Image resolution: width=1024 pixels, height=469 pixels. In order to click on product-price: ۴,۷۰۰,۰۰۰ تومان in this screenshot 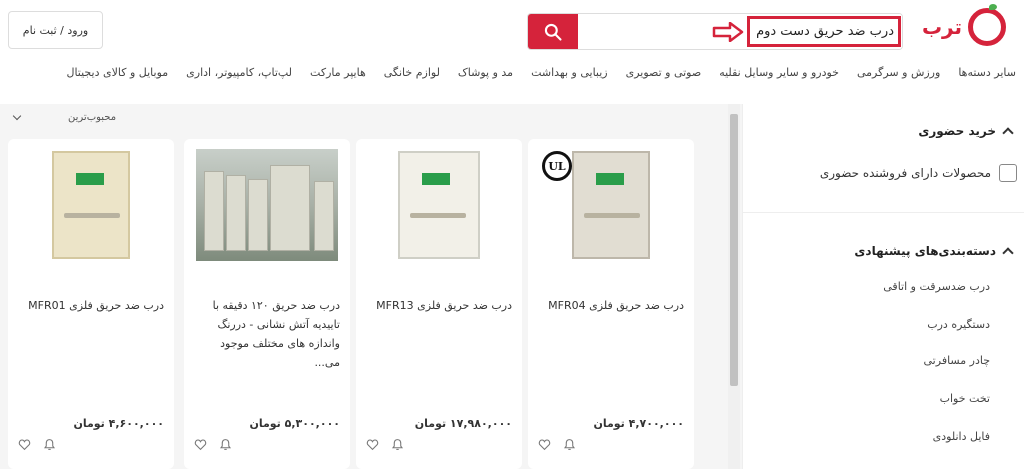, I will do `click(638, 423)`.